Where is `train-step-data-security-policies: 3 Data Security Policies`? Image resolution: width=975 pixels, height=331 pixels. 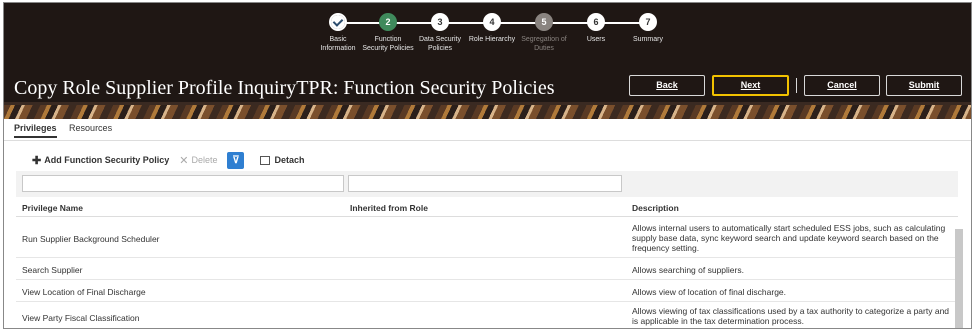 train-step-data-security-policies: 3 Data Security Policies is located at coordinates (440, 33).